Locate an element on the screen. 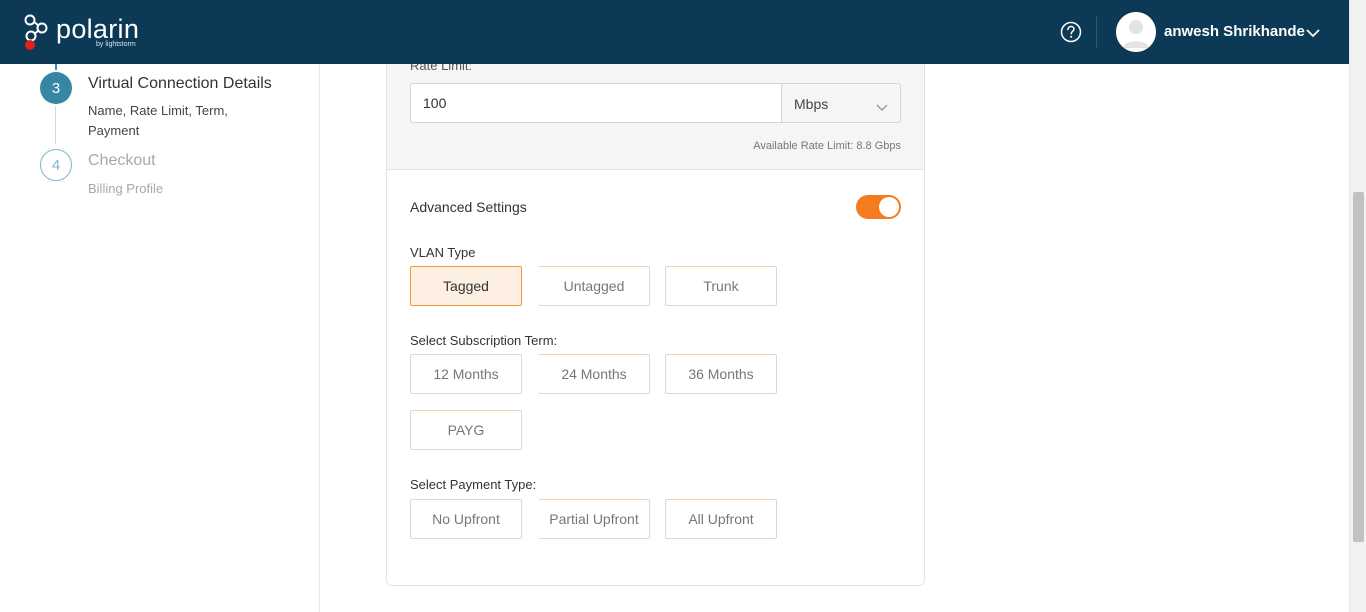 This screenshot has height=612, width=1366. payment-type-label: Select Payment Type: is located at coordinates (473, 484).